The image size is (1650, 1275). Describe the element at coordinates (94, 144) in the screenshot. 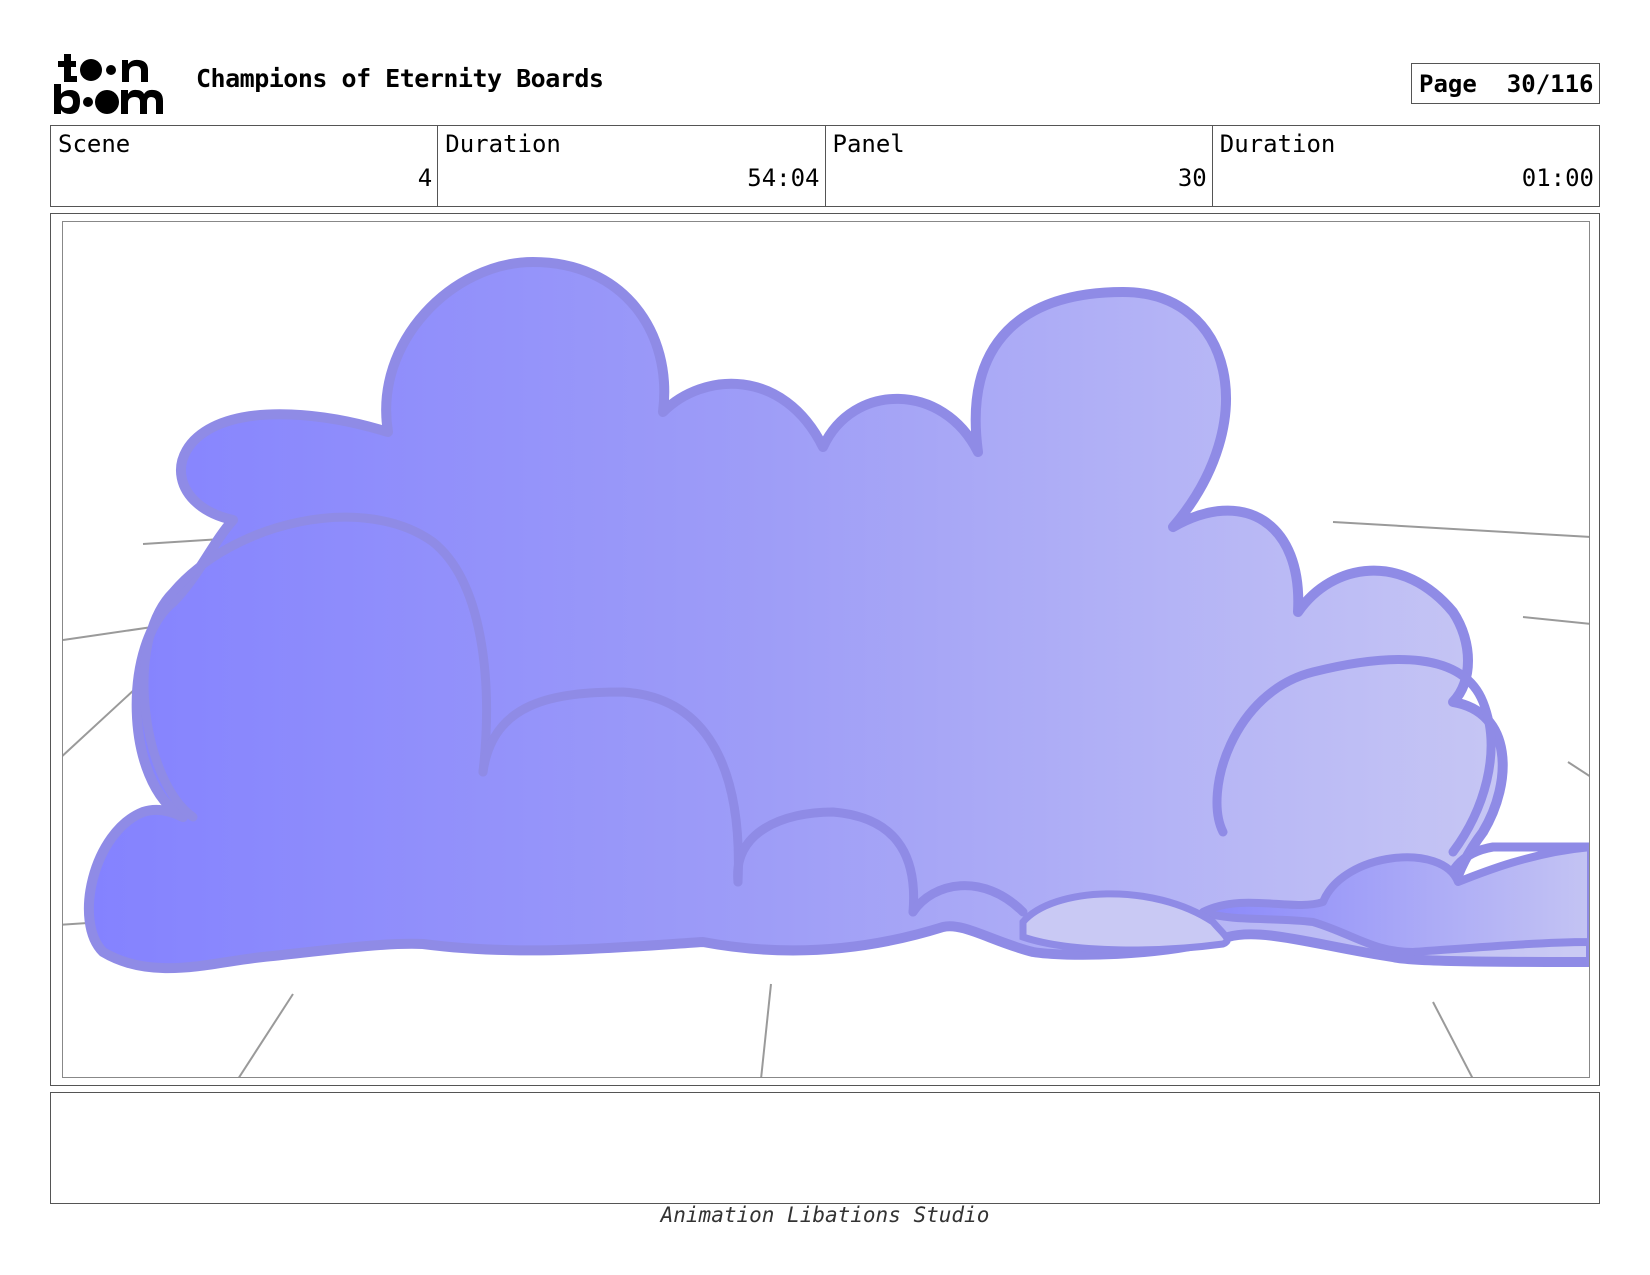

I see `scene-label: Scene` at that location.